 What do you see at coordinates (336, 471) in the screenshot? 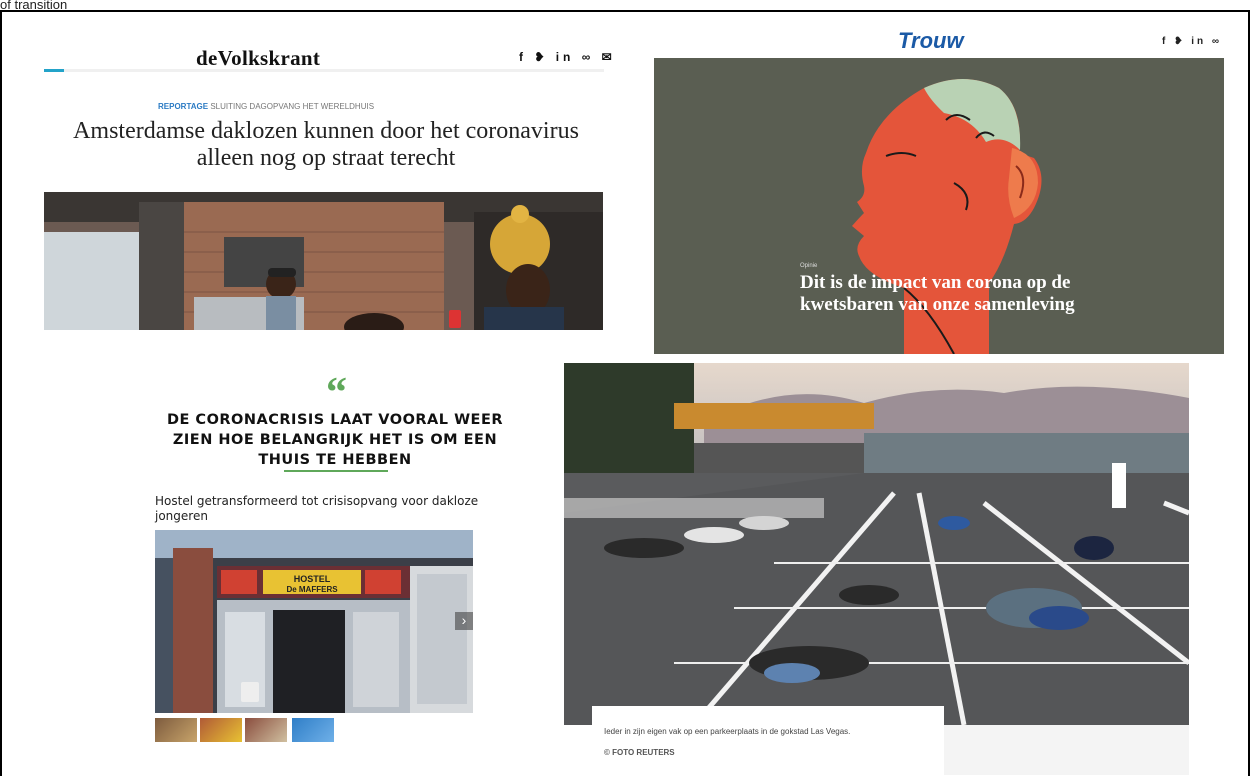
I see `quote-rule` at bounding box center [336, 471].